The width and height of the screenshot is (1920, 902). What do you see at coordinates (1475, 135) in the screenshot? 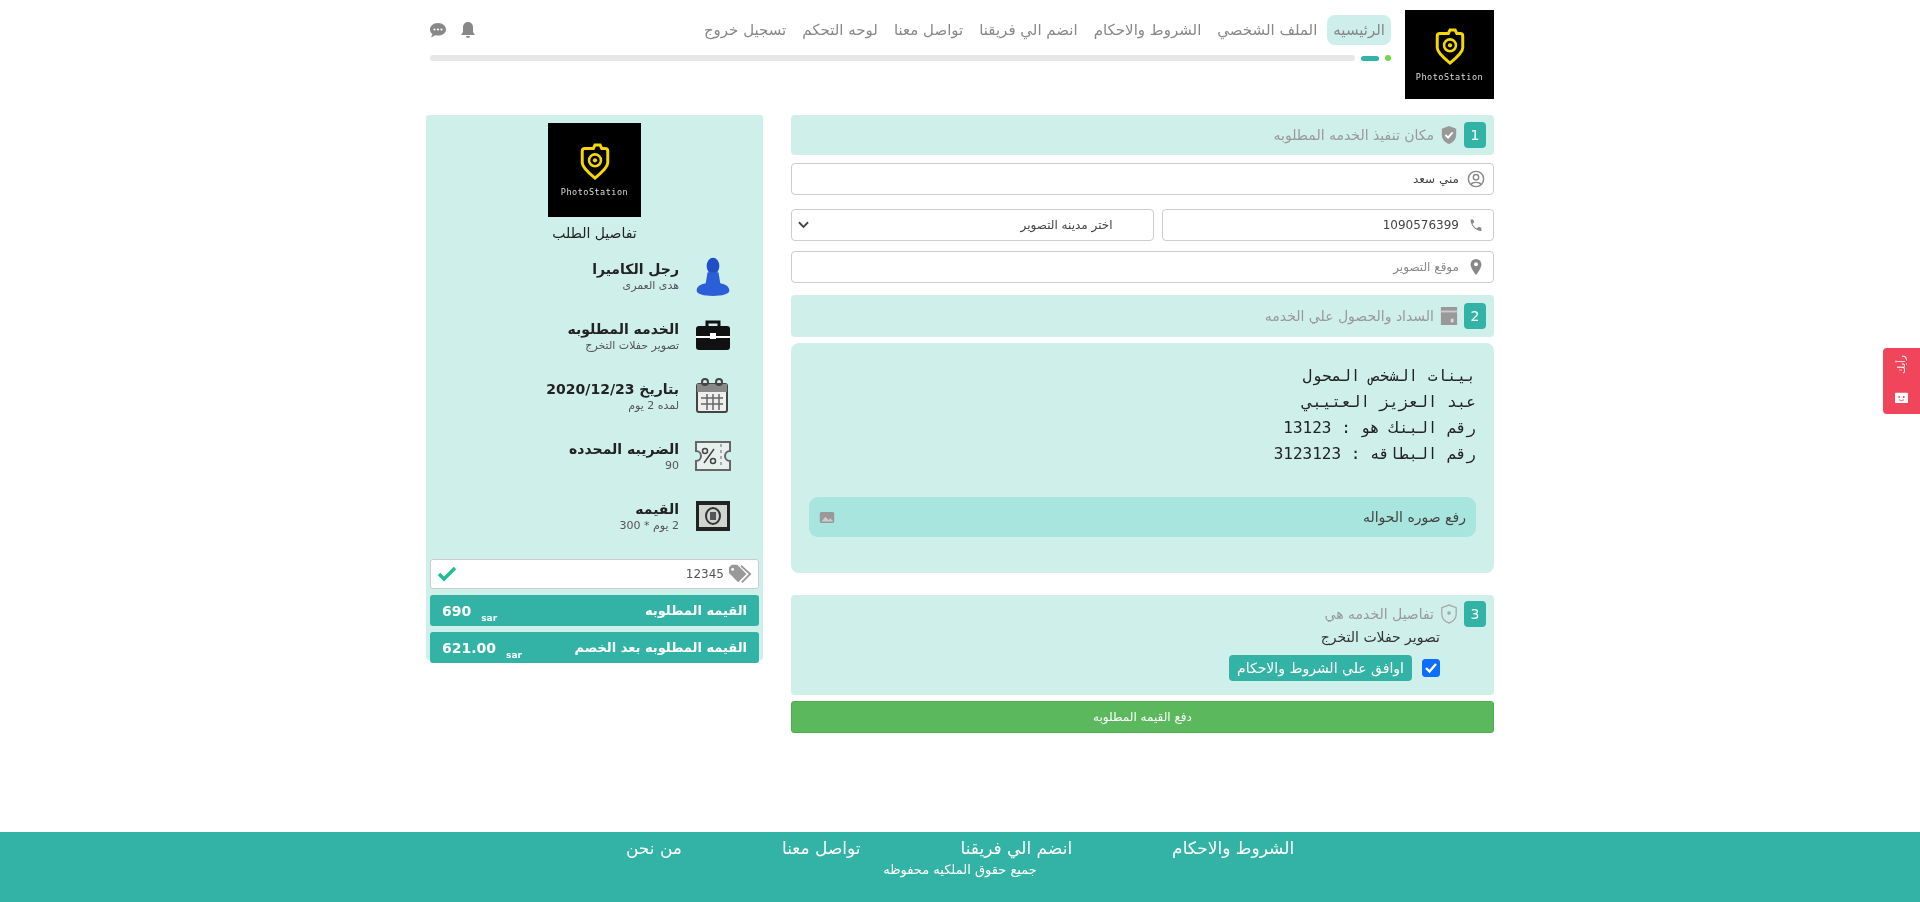
I see `step-number: 1` at bounding box center [1475, 135].